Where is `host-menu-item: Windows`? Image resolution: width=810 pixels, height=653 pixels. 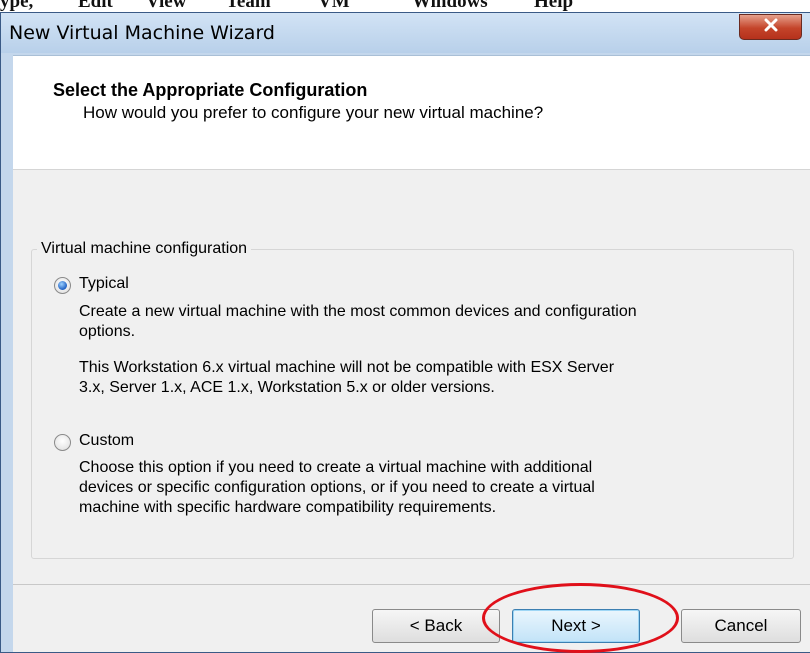 host-menu-item: Windows is located at coordinates (450, 6).